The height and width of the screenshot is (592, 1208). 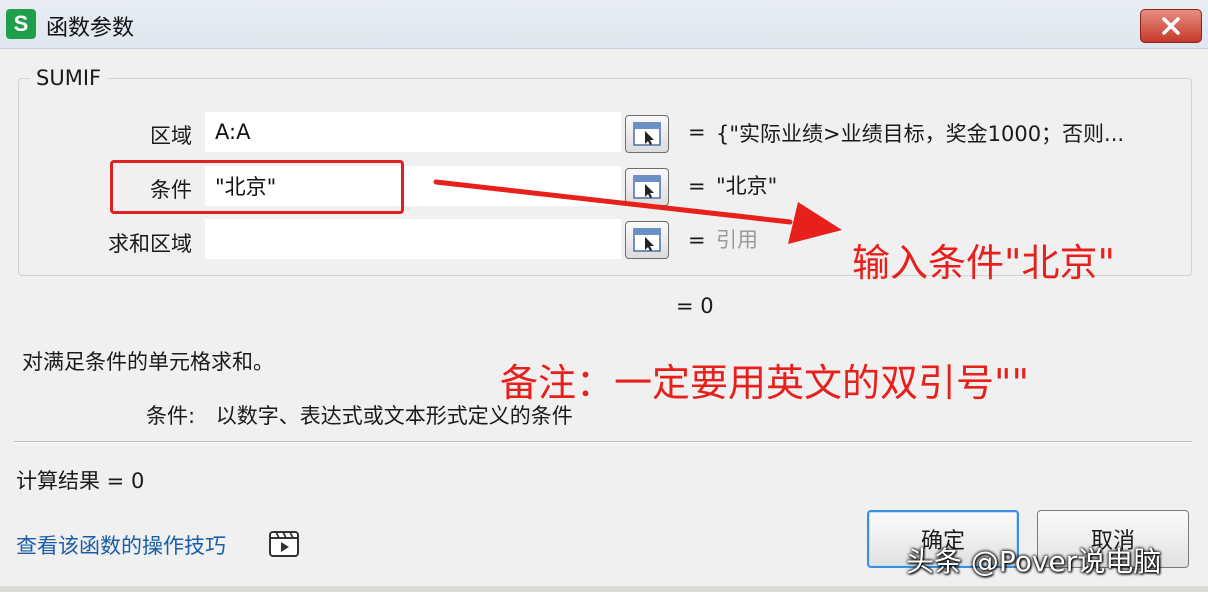 I want to click on close-icon, so click(x=1171, y=26).